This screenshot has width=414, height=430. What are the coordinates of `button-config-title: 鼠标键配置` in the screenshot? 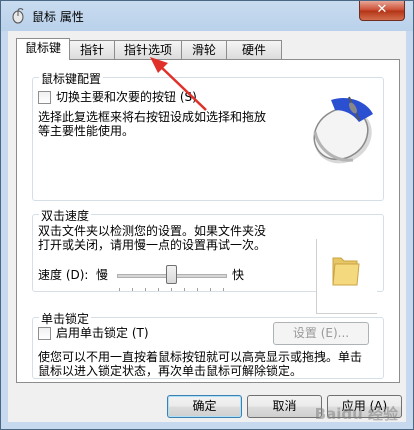 It's located at (71, 78).